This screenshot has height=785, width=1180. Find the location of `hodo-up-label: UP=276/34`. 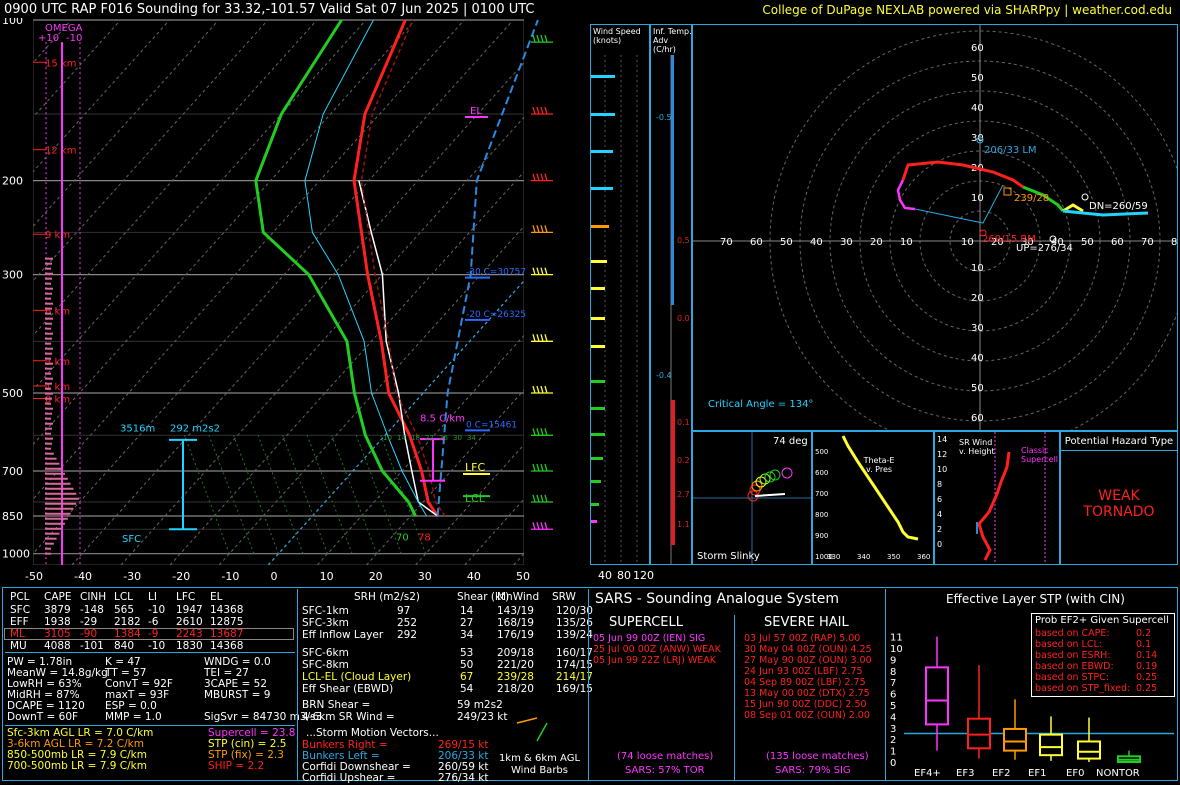

hodo-up-label: UP=276/34 is located at coordinates (1044, 248).